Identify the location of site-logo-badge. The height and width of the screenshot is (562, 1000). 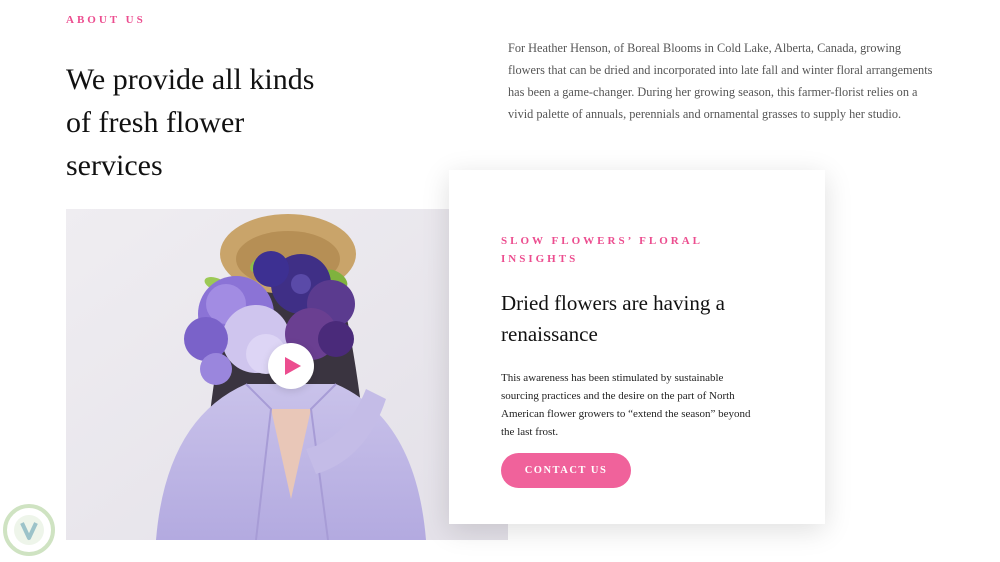
(29, 530).